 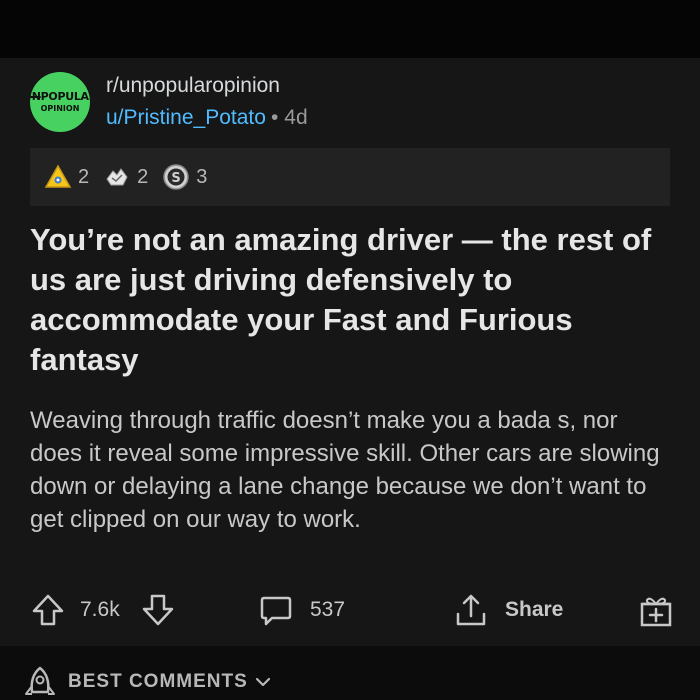 I want to click on post-meta: u/Pristine_Potato • 4d, so click(x=207, y=118).